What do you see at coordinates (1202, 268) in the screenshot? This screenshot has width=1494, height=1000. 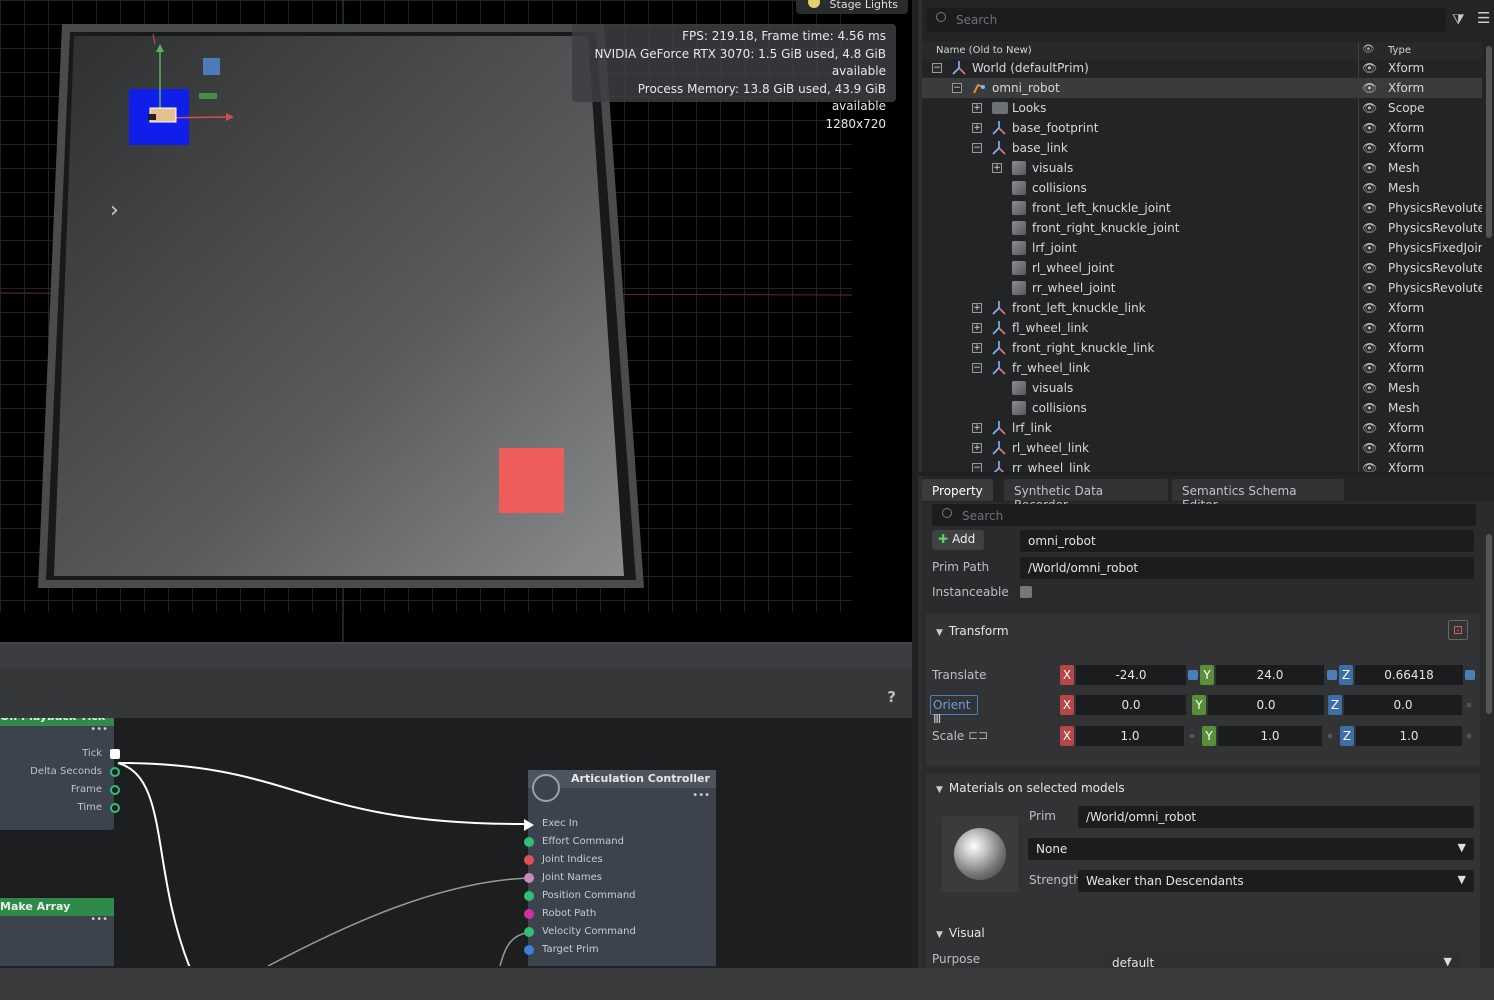 I see `tree-row: rl_wheel_joint 👁 PhysicsRevoluteJoint` at bounding box center [1202, 268].